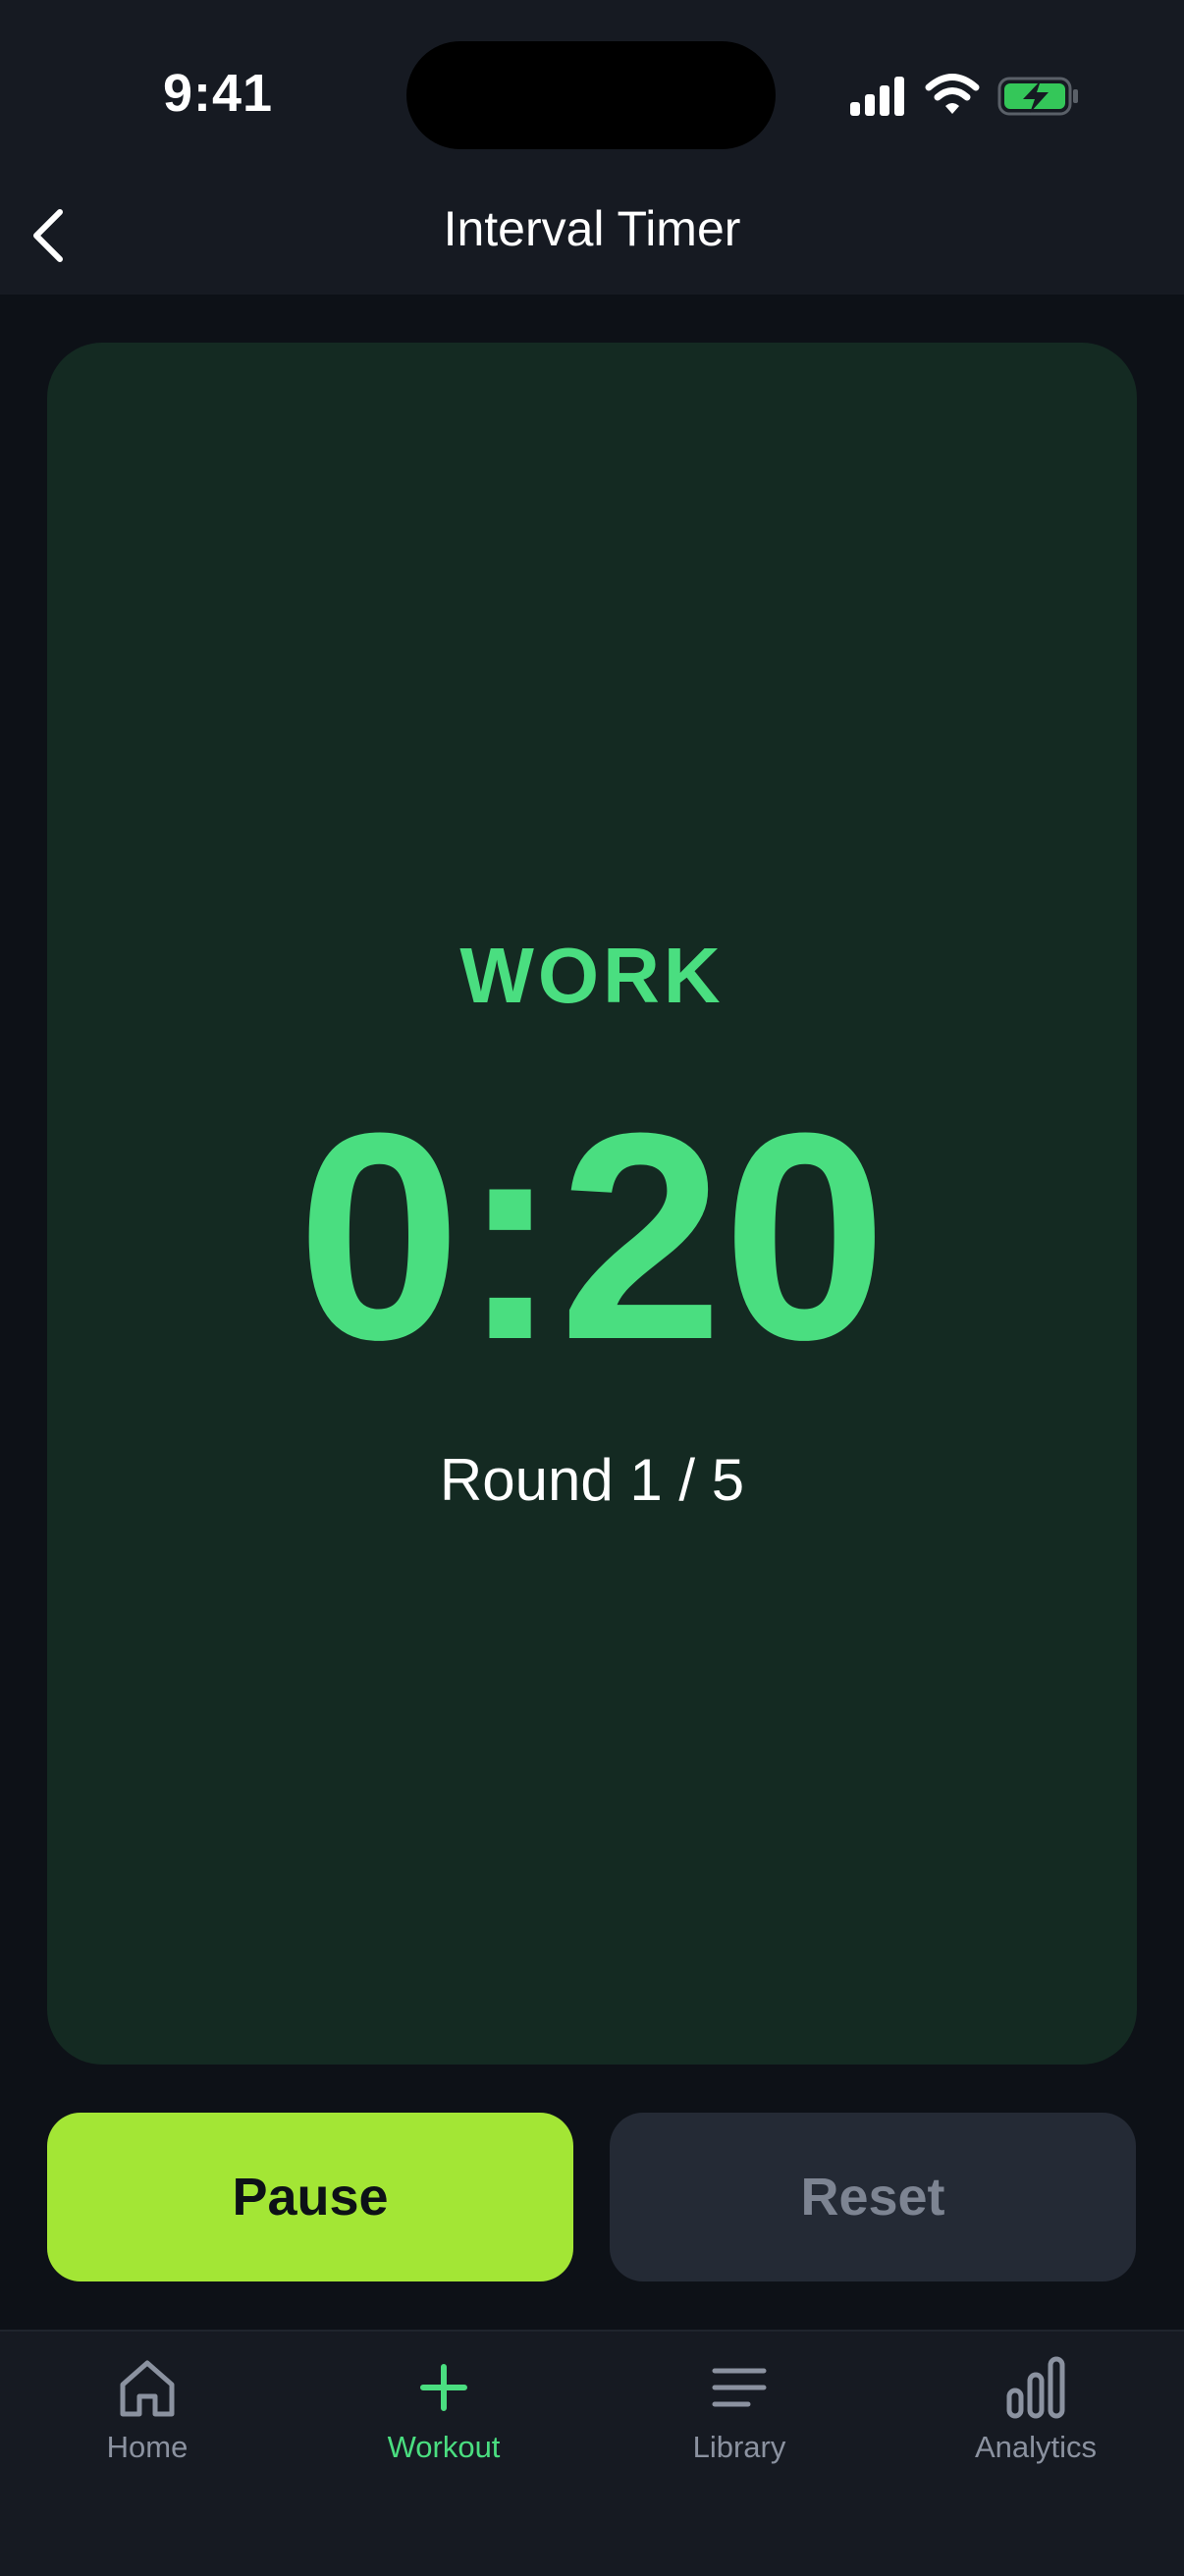  I want to click on status-time: 9:41, so click(218, 93).